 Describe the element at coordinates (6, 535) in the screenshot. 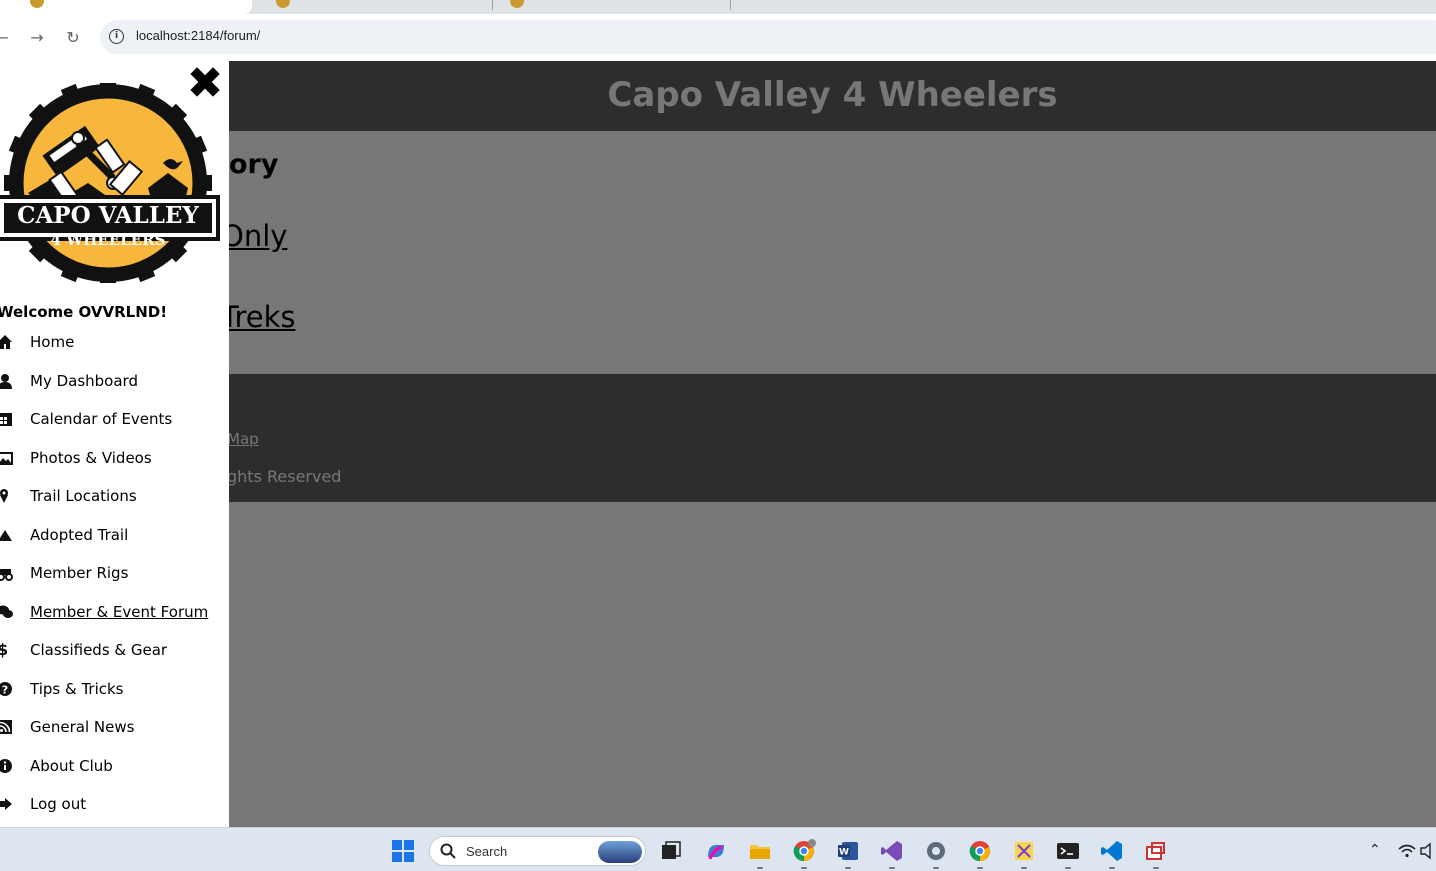

I see `mountain-icon` at that location.